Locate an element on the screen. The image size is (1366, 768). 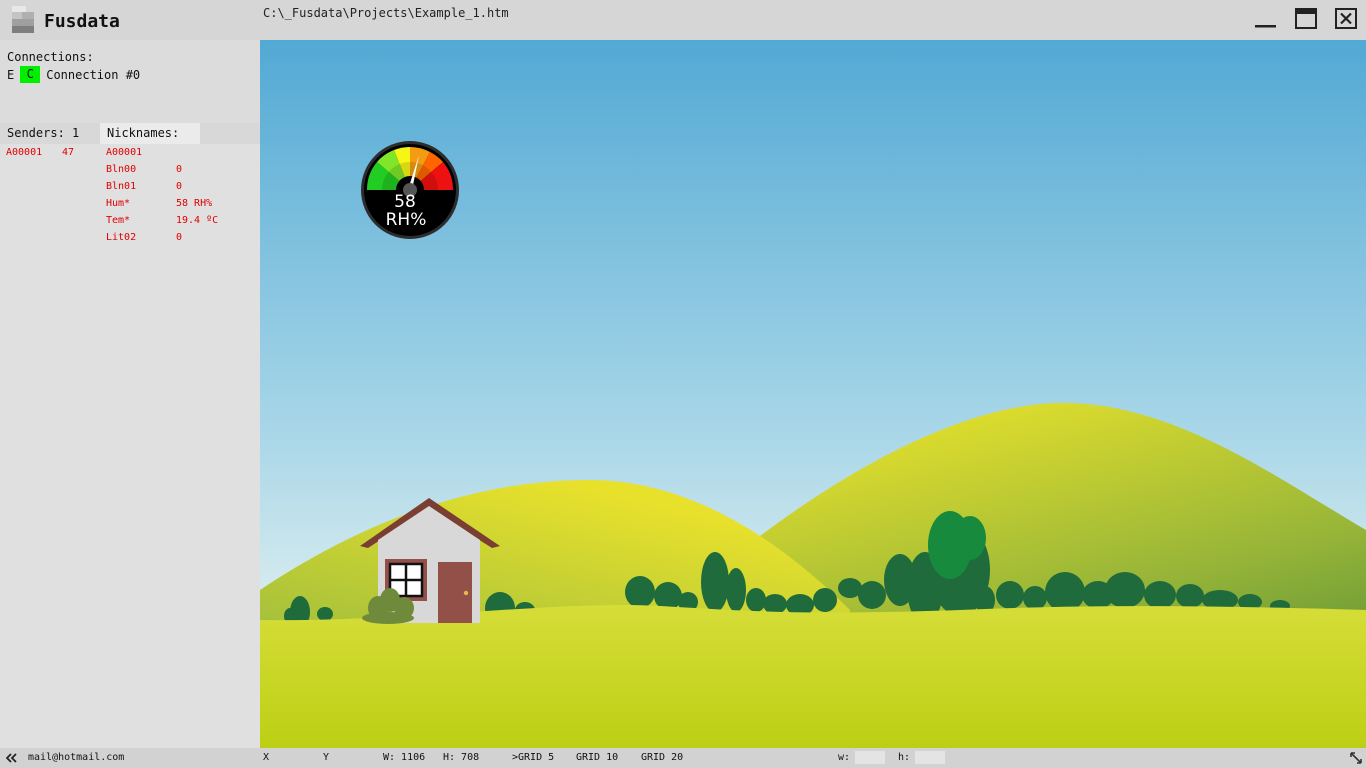
tab-nicknames: Nicknames: is located at coordinates (150, 133).